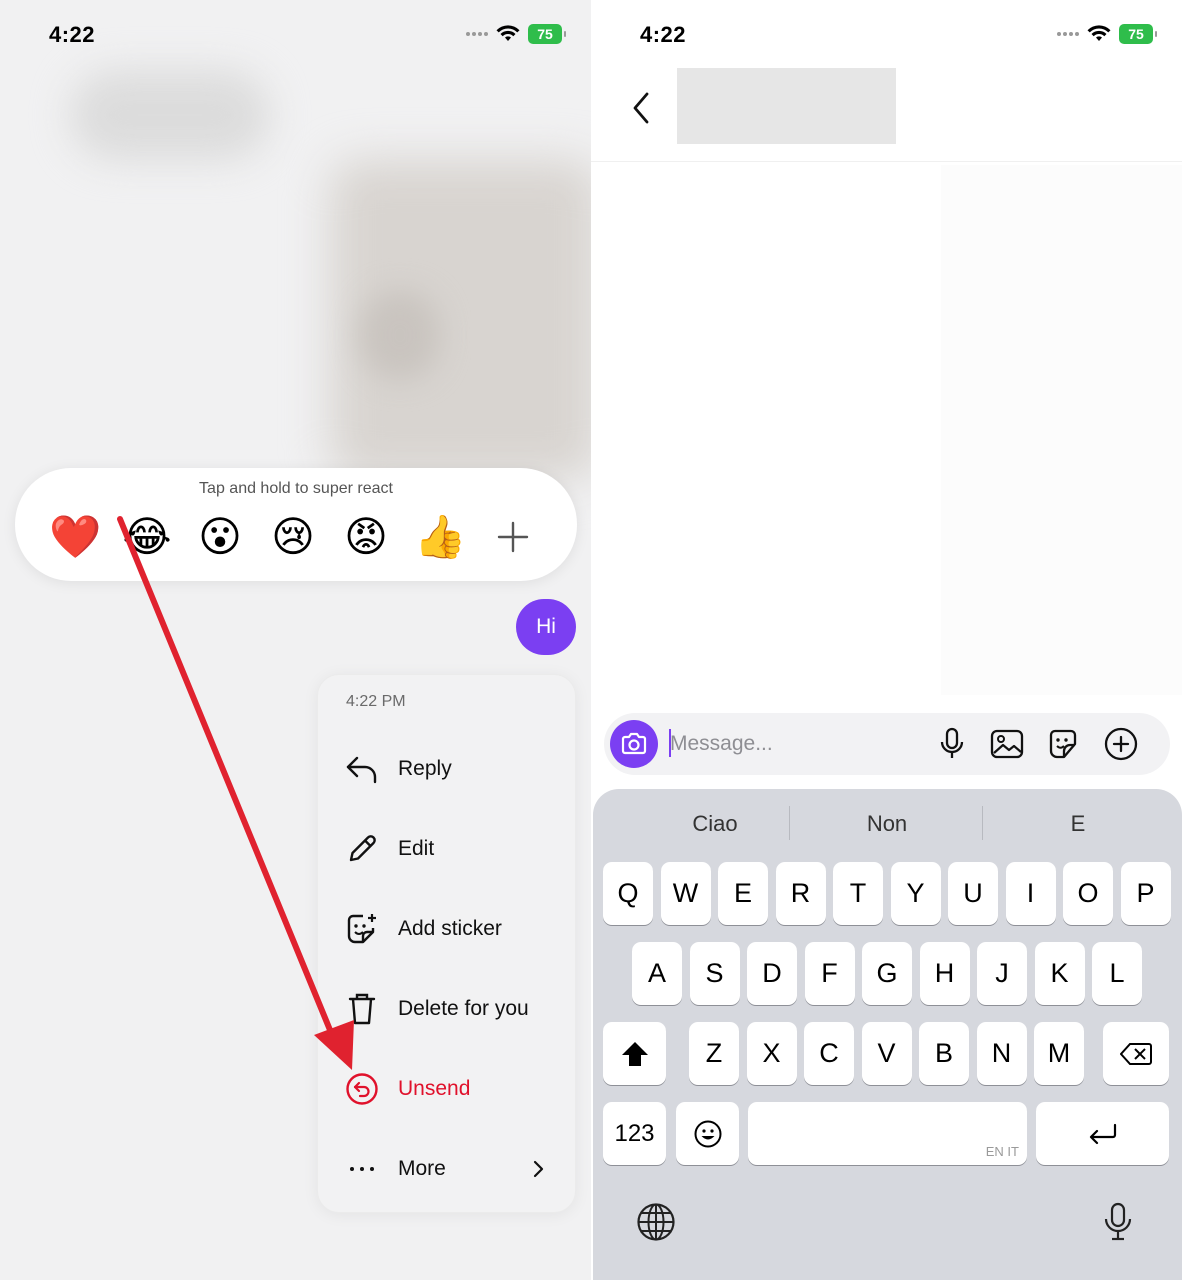 The image size is (1182, 1280). What do you see at coordinates (858, 893) in the screenshot?
I see `key-t: T` at bounding box center [858, 893].